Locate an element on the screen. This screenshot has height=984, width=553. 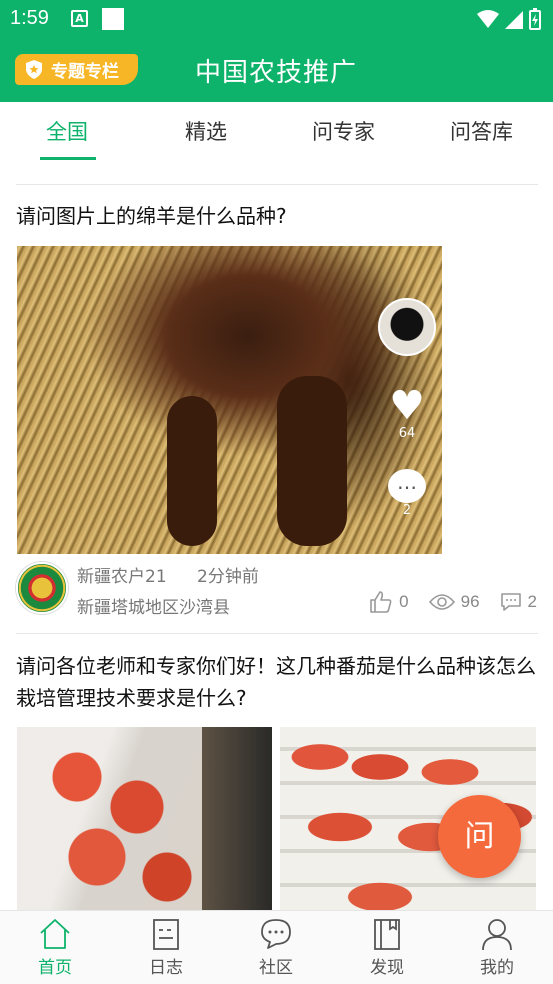
view-count: 96 is located at coordinates (470, 601).